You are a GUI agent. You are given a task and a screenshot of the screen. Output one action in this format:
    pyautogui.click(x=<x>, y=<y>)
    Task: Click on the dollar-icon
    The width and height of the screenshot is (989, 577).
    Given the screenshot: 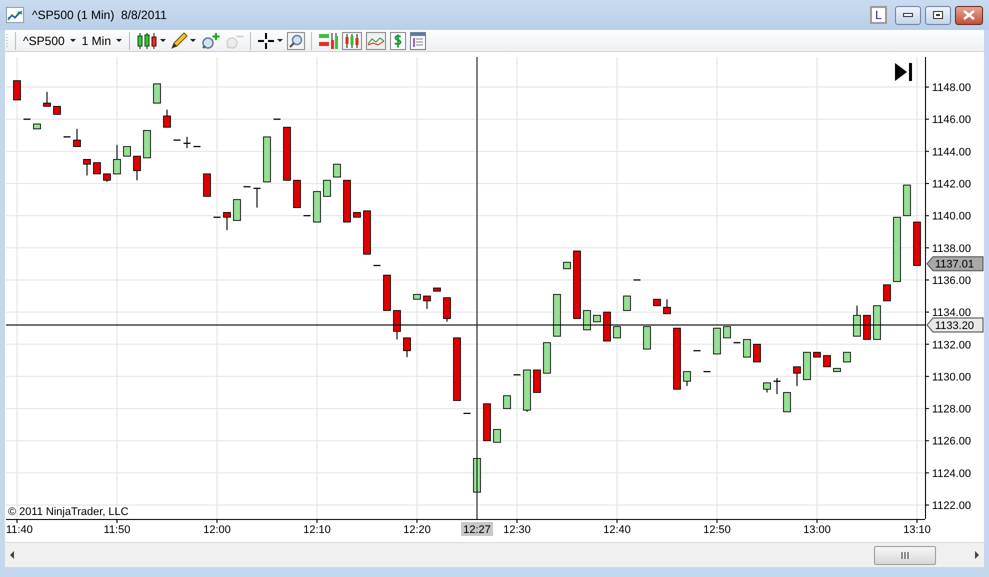 What is the action you would take?
    pyautogui.click(x=398, y=41)
    